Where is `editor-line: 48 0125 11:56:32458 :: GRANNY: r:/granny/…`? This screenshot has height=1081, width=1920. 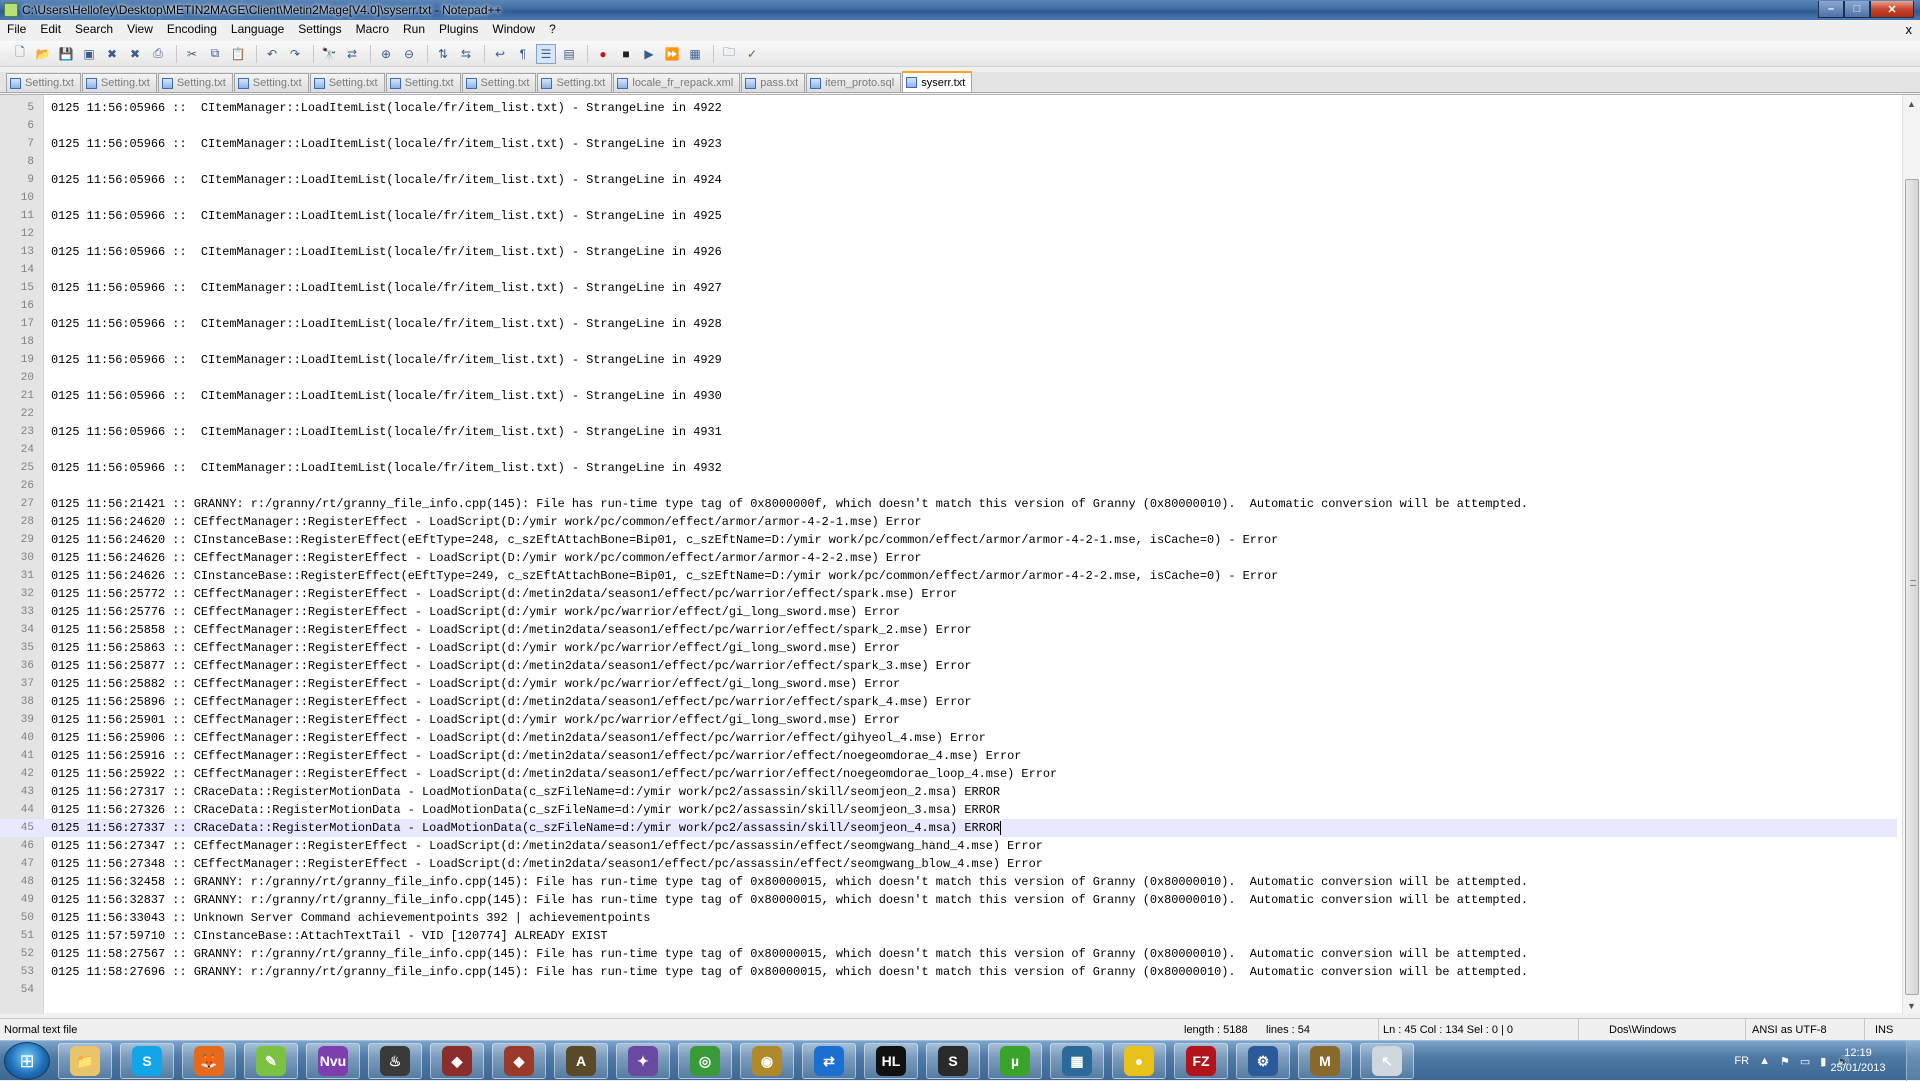
editor-line: 48 0125 11:56:32458 :: GRANNY: r:/granny/… is located at coordinates (948, 882).